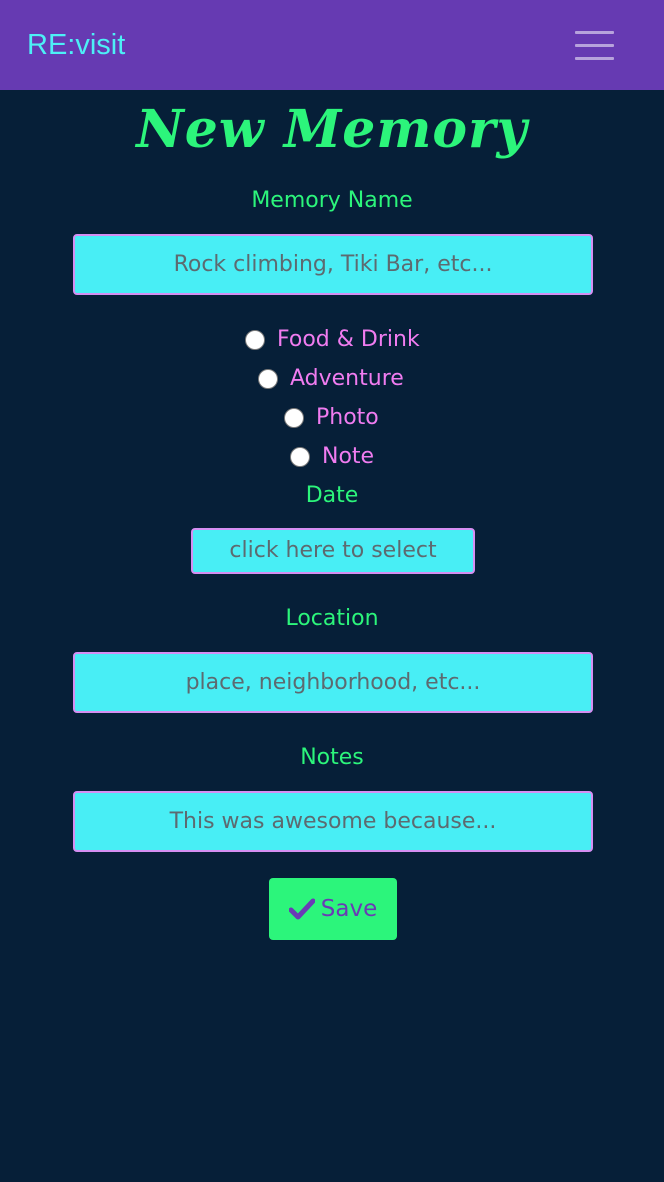 The width and height of the screenshot is (664, 1182). I want to click on radio-label: Note, so click(348, 456).